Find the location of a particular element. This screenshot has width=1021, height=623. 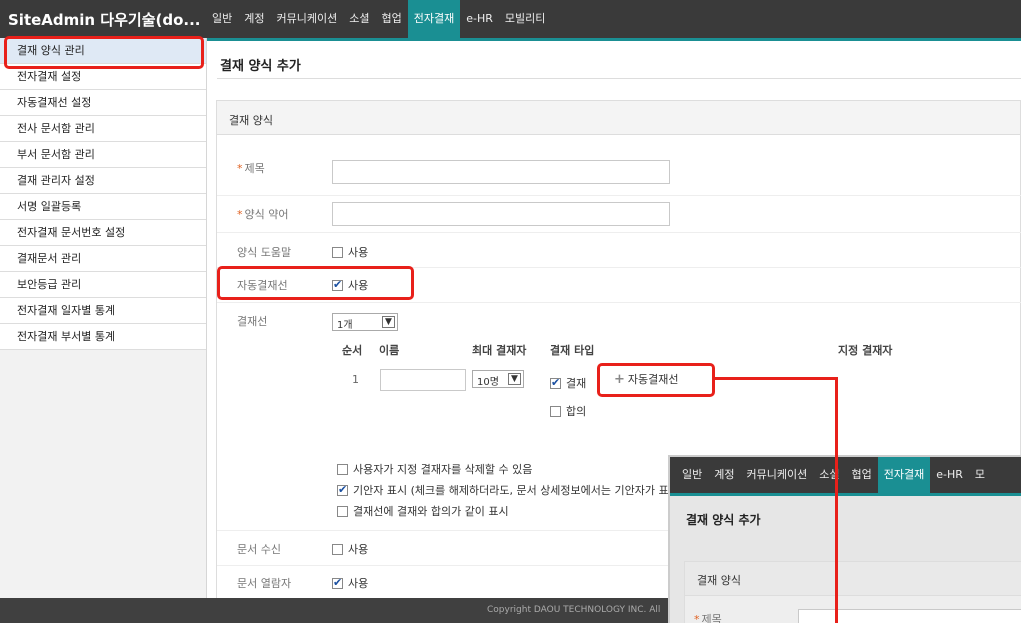

doc-viewer-checkbox: 사용 is located at coordinates (350, 583).